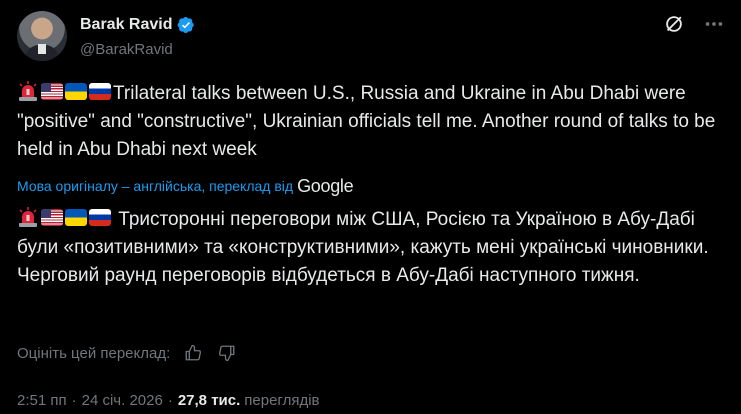  Describe the element at coordinates (42, 400) in the screenshot. I see `tweet-time: 2:51 пп` at that location.